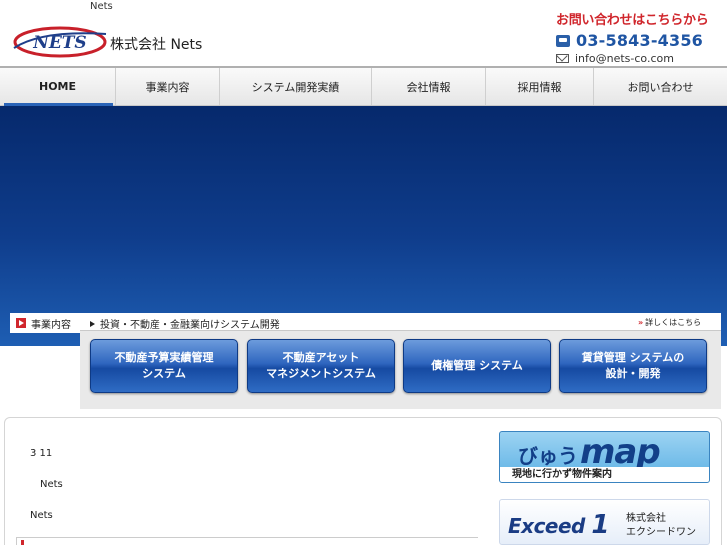 The height and width of the screenshot is (545, 727). I want to click on email-link: info@nets-co.com, so click(624, 58).